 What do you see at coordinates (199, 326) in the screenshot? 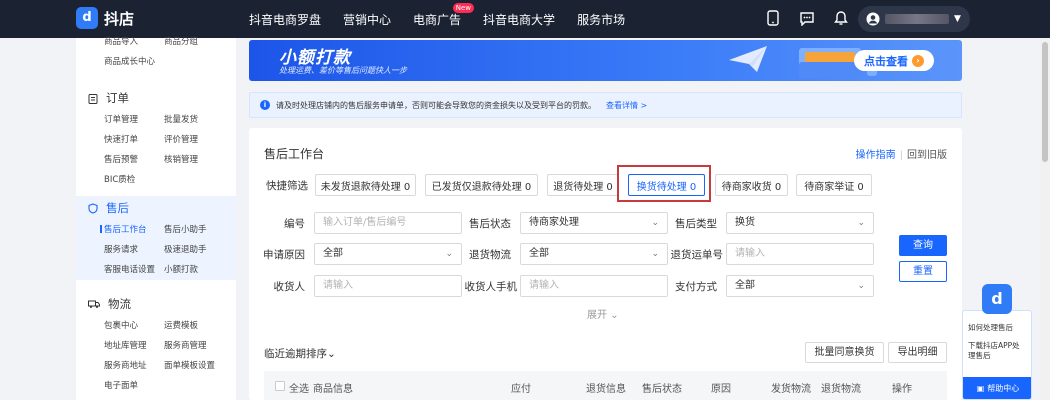
I see `sidebar-link-freight-template: 运费模板` at bounding box center [199, 326].